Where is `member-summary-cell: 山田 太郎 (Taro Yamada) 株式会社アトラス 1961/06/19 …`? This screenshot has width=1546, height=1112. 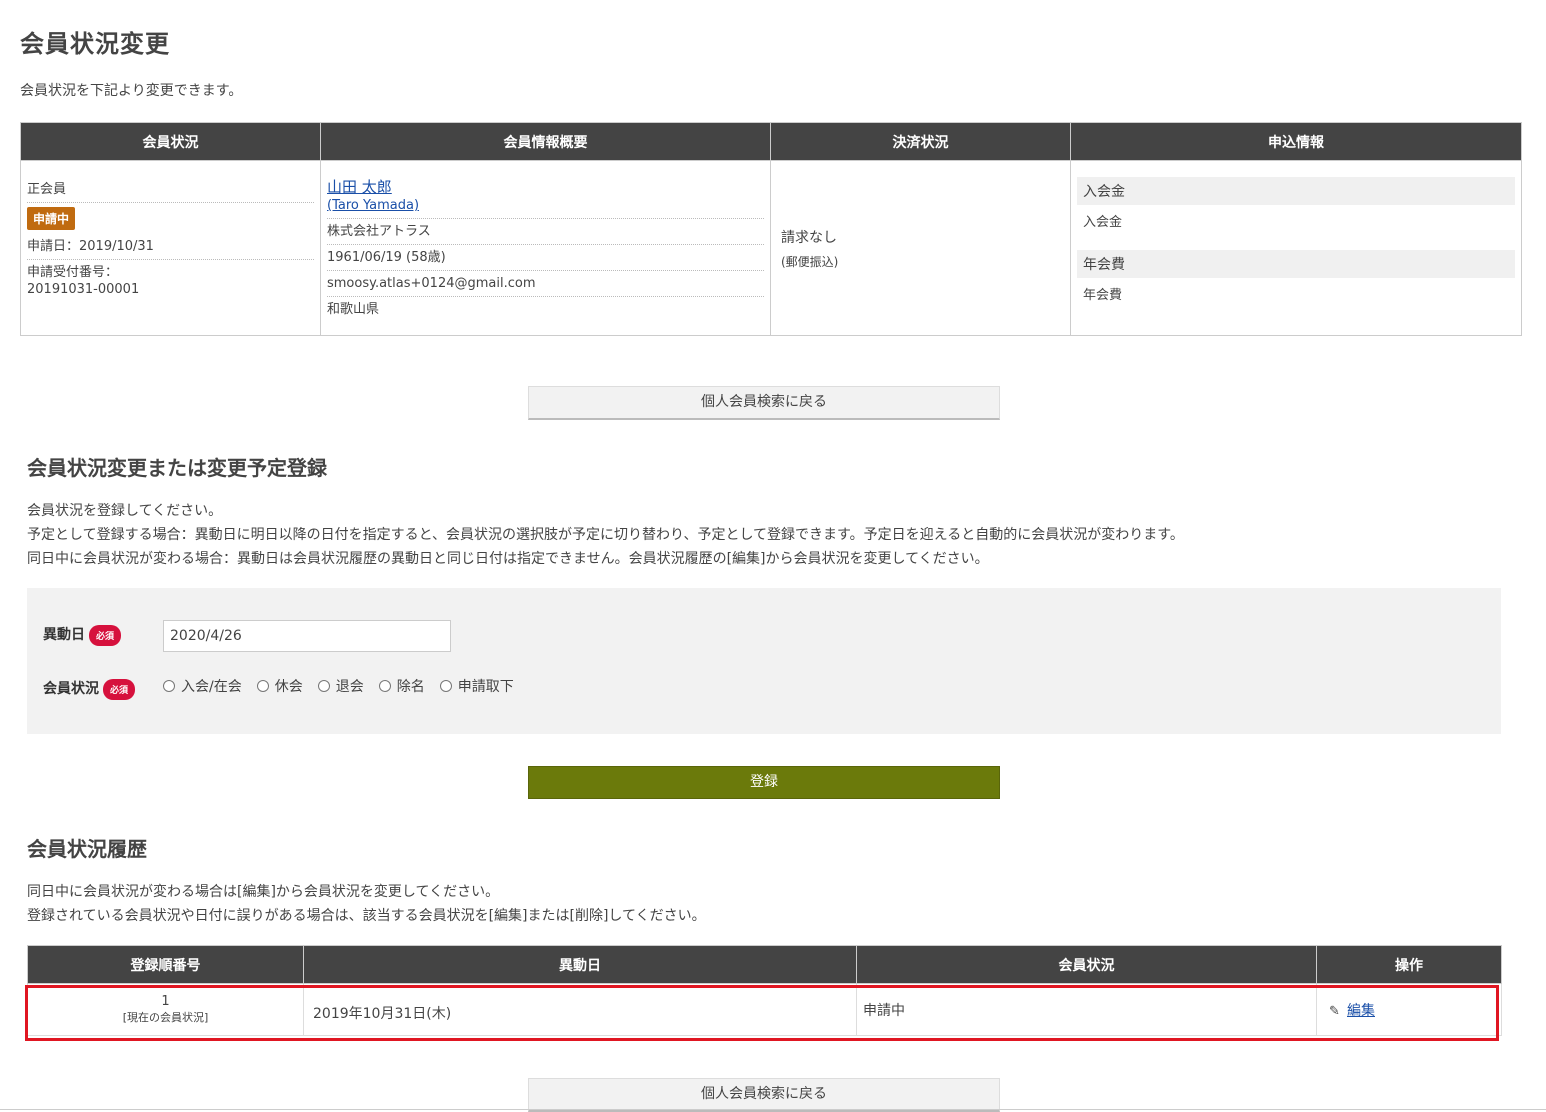 member-summary-cell: 山田 太郎 (Taro Yamada) 株式会社アトラス 1961/06/19 … is located at coordinates (545, 248).